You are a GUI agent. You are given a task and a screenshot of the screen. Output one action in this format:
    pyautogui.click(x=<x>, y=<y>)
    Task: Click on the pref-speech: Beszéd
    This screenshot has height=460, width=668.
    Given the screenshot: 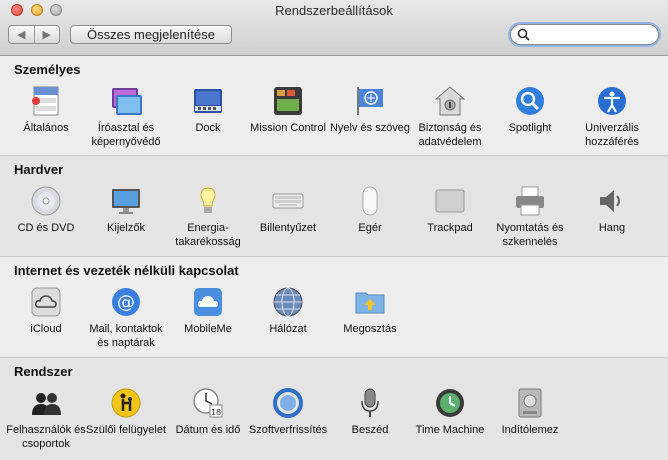 What is the action you would take?
    pyautogui.click(x=370, y=412)
    